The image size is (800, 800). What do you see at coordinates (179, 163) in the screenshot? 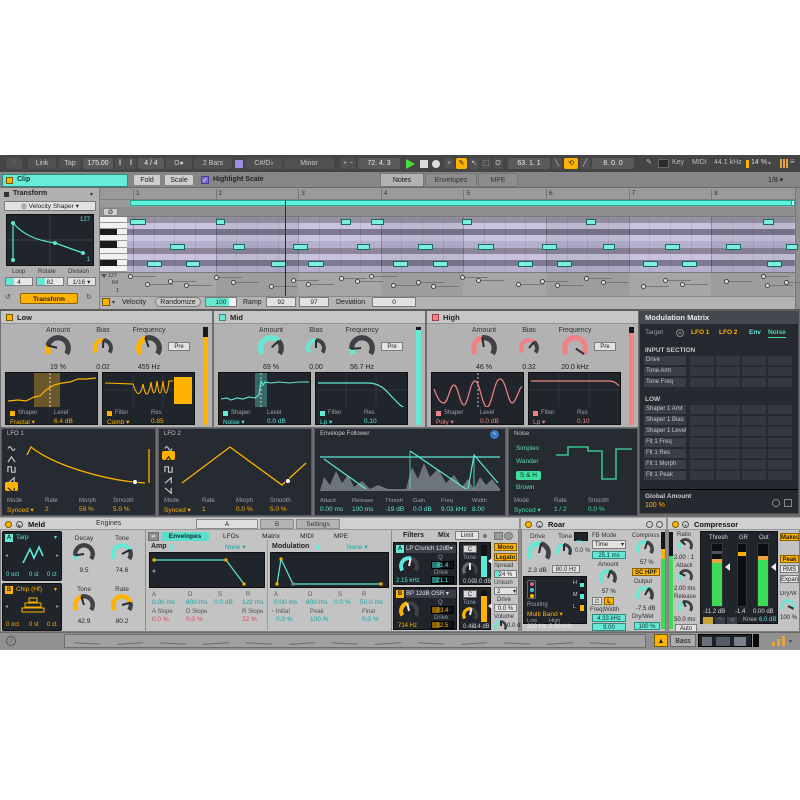
I see `groove-button: O●` at bounding box center [179, 163].